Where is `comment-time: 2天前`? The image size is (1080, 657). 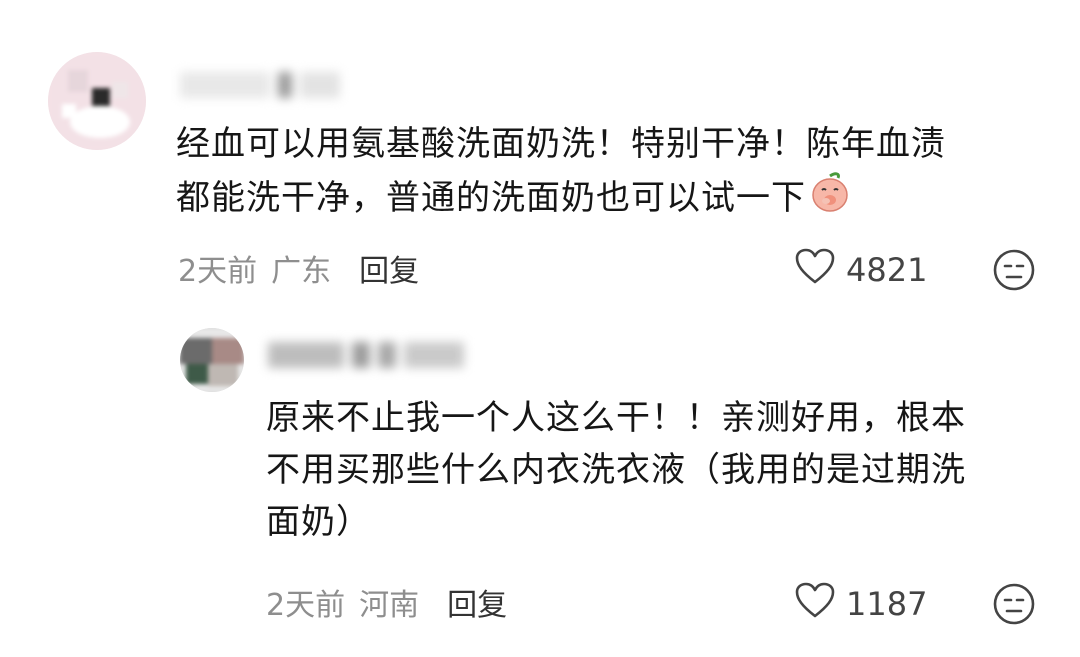 comment-time: 2天前 is located at coordinates (218, 271).